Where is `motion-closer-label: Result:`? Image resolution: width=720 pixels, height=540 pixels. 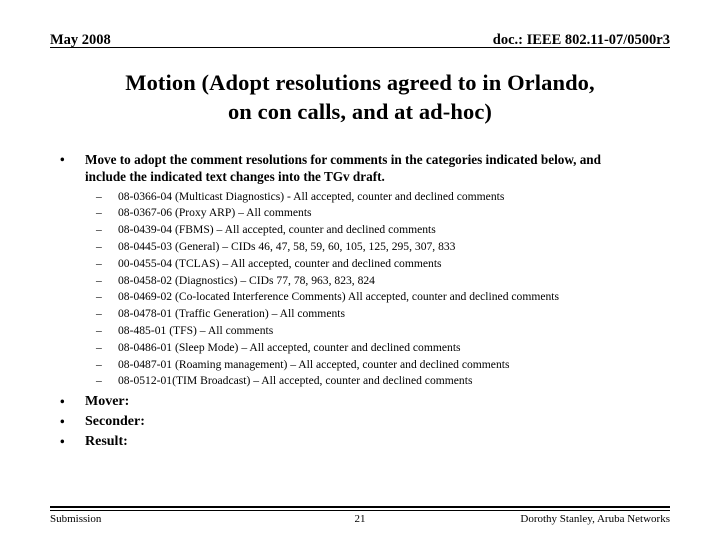 motion-closer-label: Result: is located at coordinates (106, 442).